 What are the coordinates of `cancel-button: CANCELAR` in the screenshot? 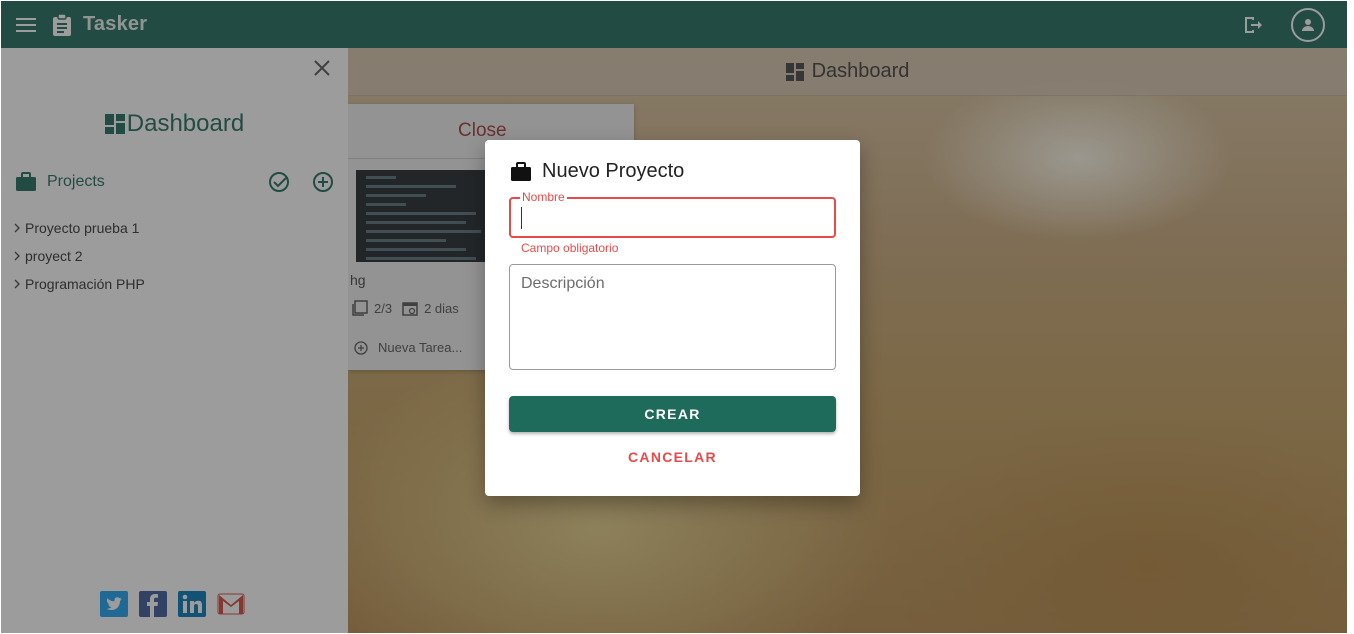 It's located at (672, 457).